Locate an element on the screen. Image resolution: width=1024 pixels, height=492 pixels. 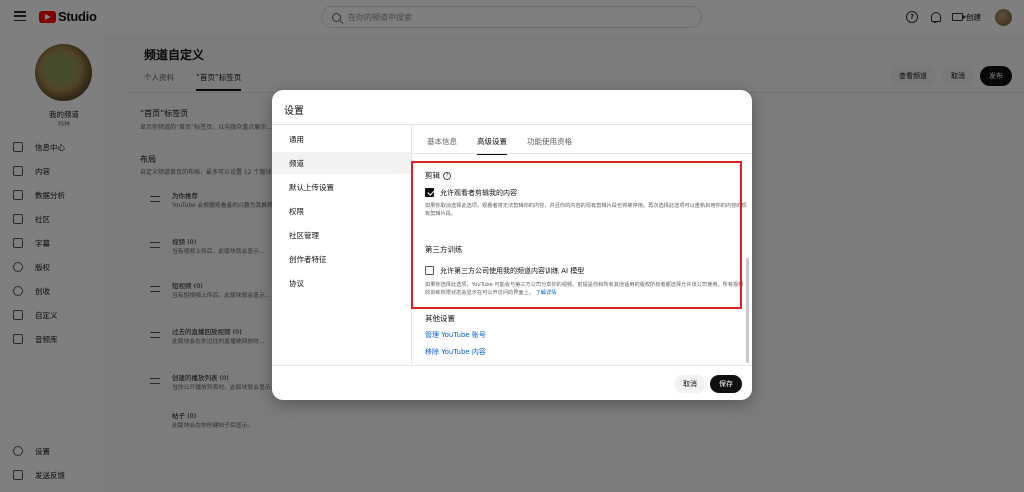
dialog-cancel-button: 取消 is located at coordinates (690, 384).